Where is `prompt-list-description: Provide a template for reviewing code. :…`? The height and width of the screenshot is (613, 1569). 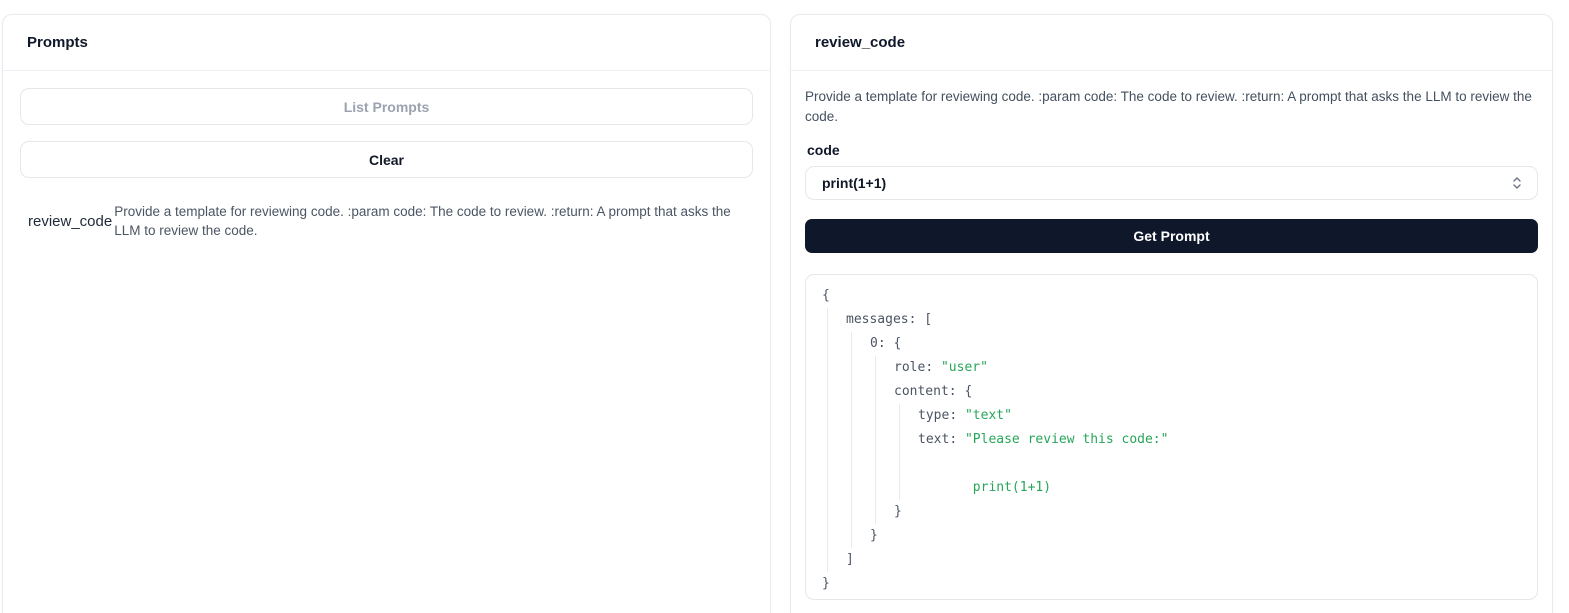 prompt-list-description: Provide a template for reviewing code. :… is located at coordinates (422, 221).